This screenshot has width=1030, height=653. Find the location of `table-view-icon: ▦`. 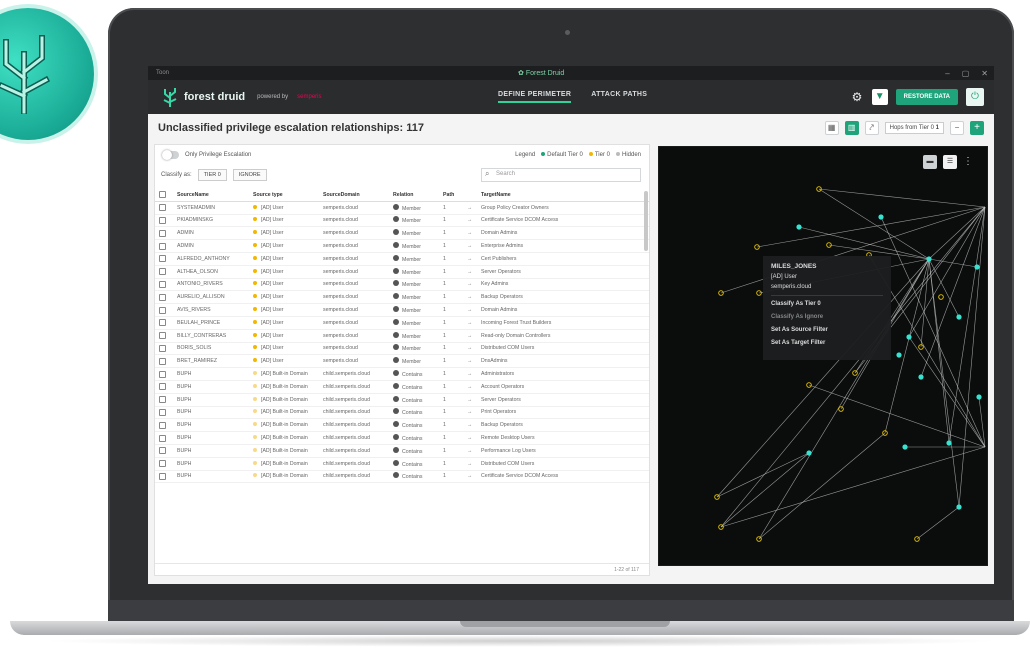

table-view-icon: ▦ is located at coordinates (831, 128).